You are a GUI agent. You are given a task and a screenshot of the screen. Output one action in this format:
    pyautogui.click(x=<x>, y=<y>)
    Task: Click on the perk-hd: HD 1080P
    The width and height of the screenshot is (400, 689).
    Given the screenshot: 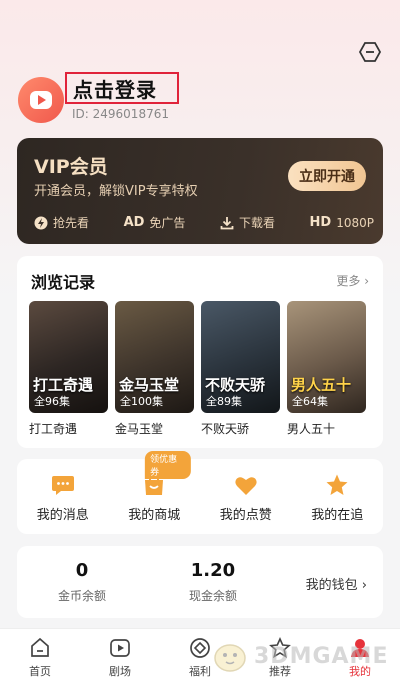 What is the action you would take?
    pyautogui.click(x=342, y=222)
    